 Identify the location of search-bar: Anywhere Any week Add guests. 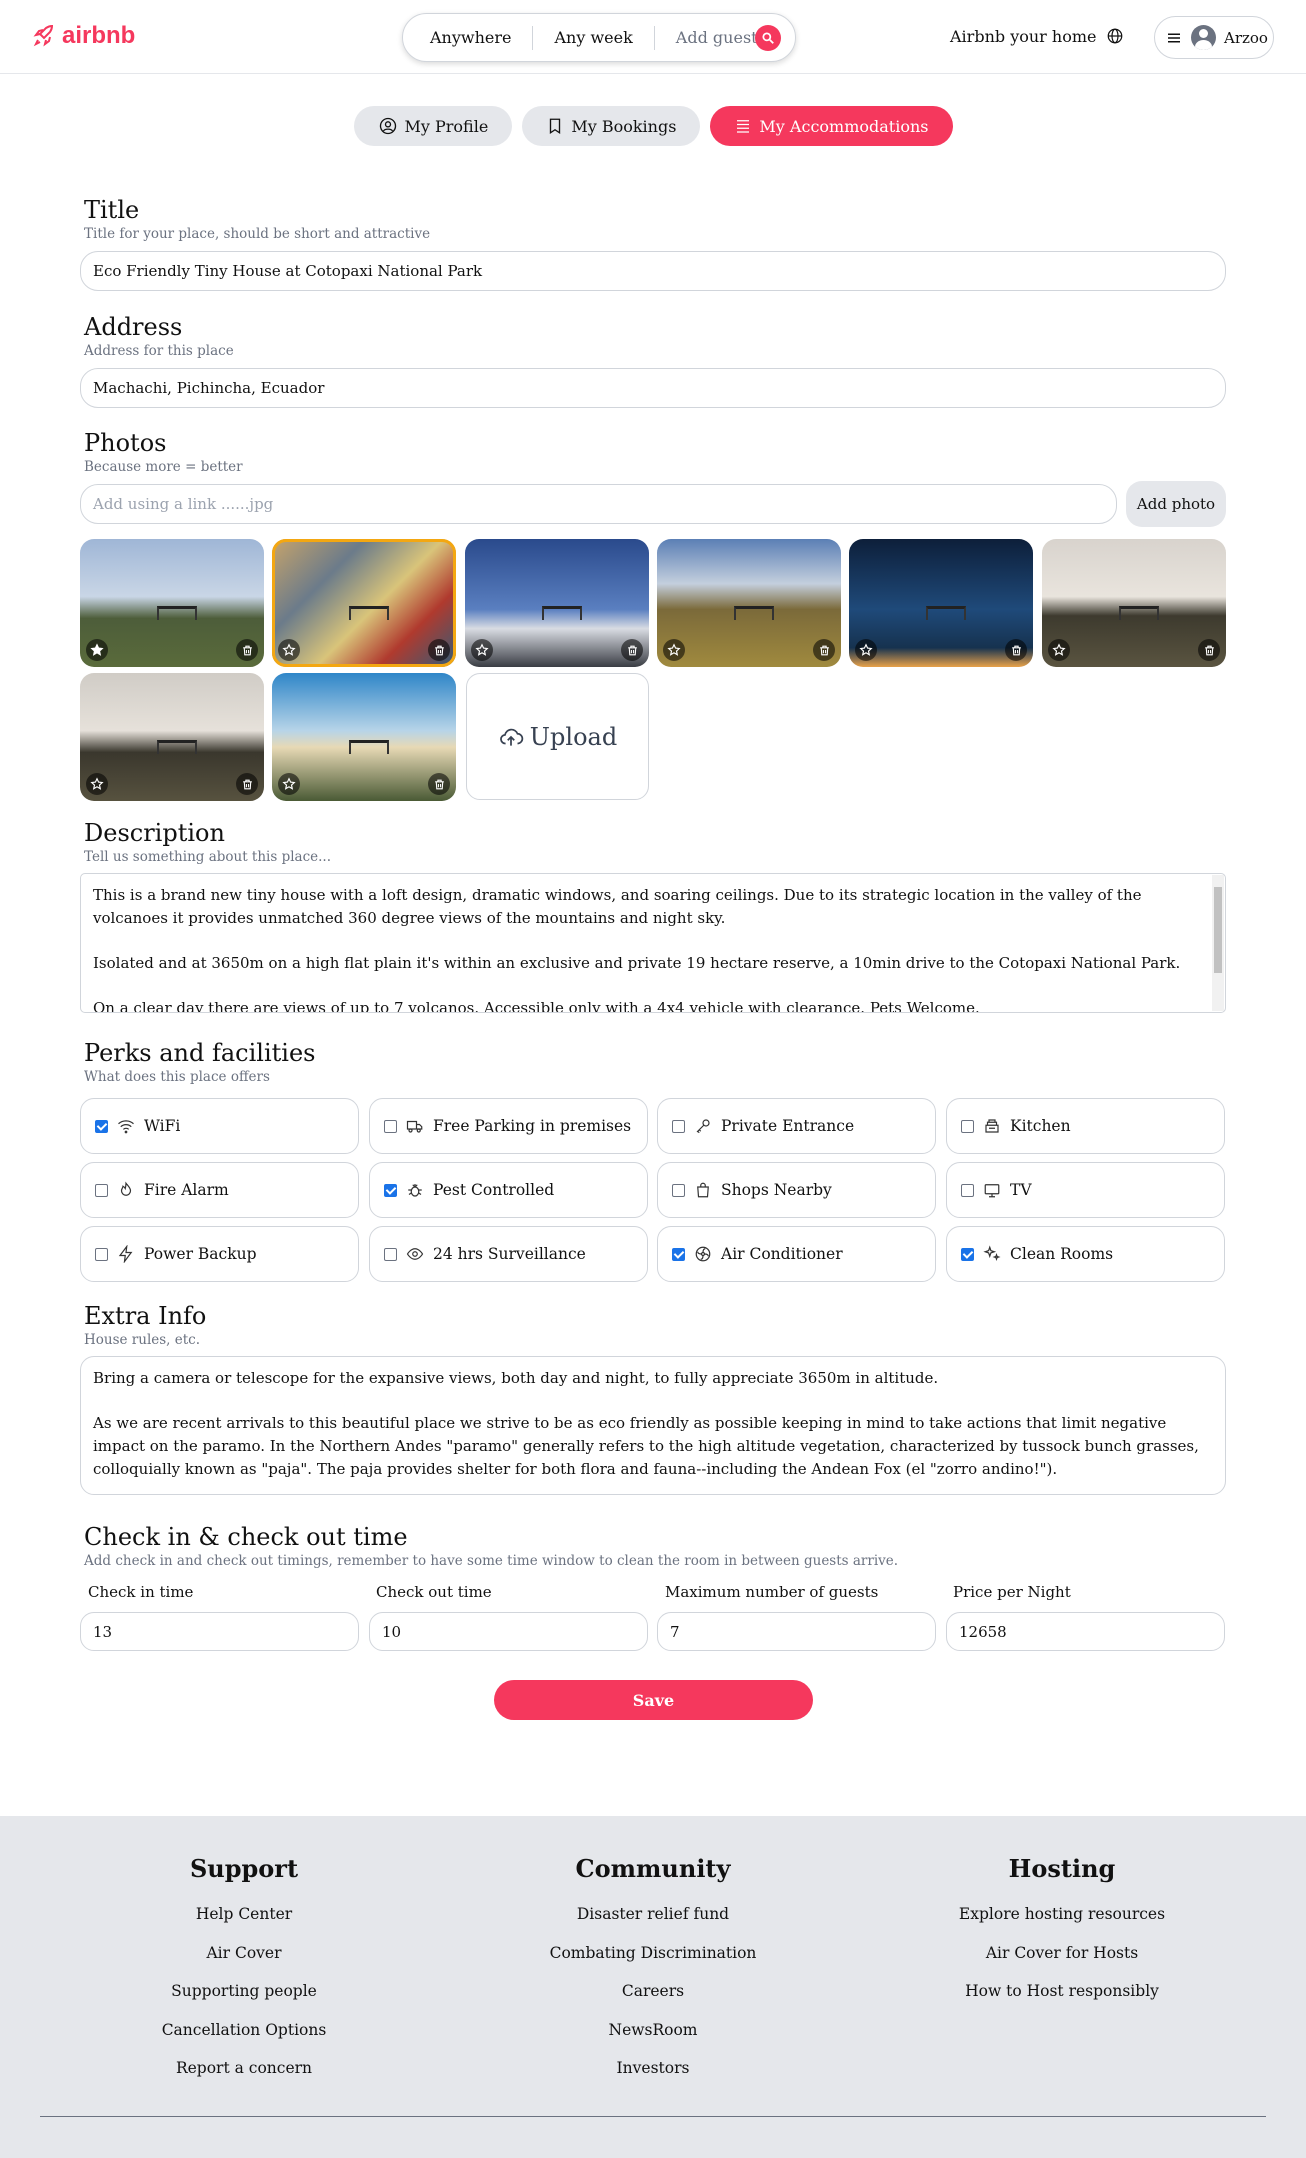
(599, 37).